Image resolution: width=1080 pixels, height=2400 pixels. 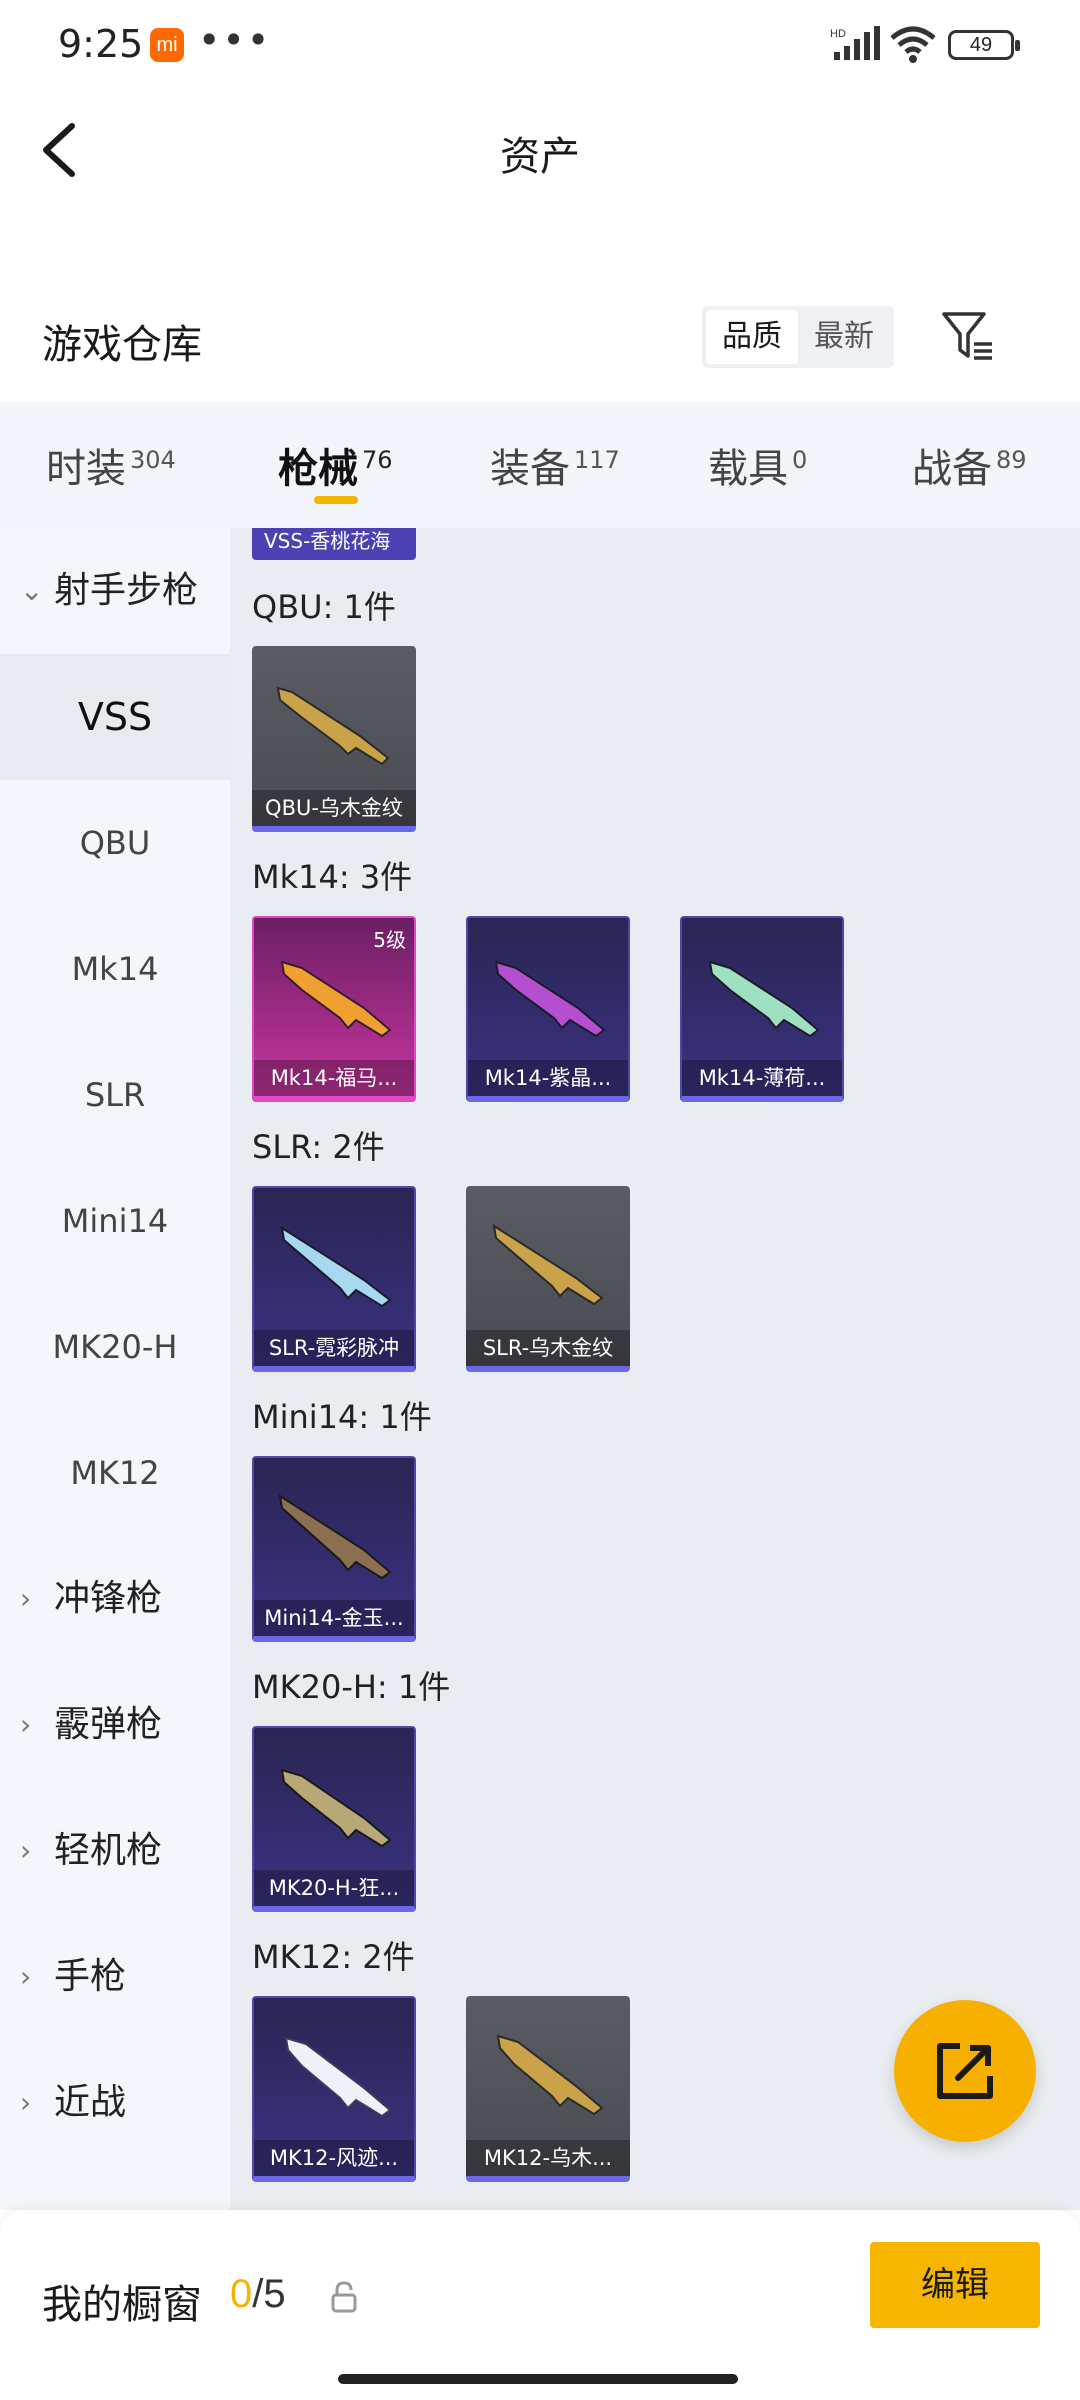 I want to click on skin-name: SLR-霓彩脉冲, so click(x=334, y=1348).